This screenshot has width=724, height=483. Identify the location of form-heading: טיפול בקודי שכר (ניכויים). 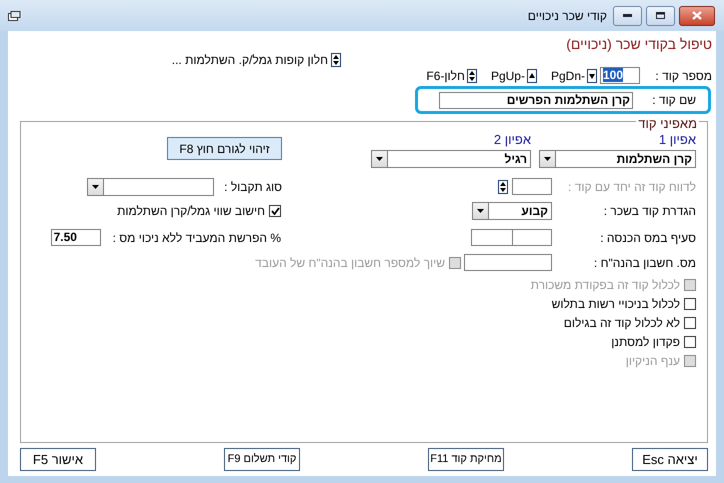
(639, 44).